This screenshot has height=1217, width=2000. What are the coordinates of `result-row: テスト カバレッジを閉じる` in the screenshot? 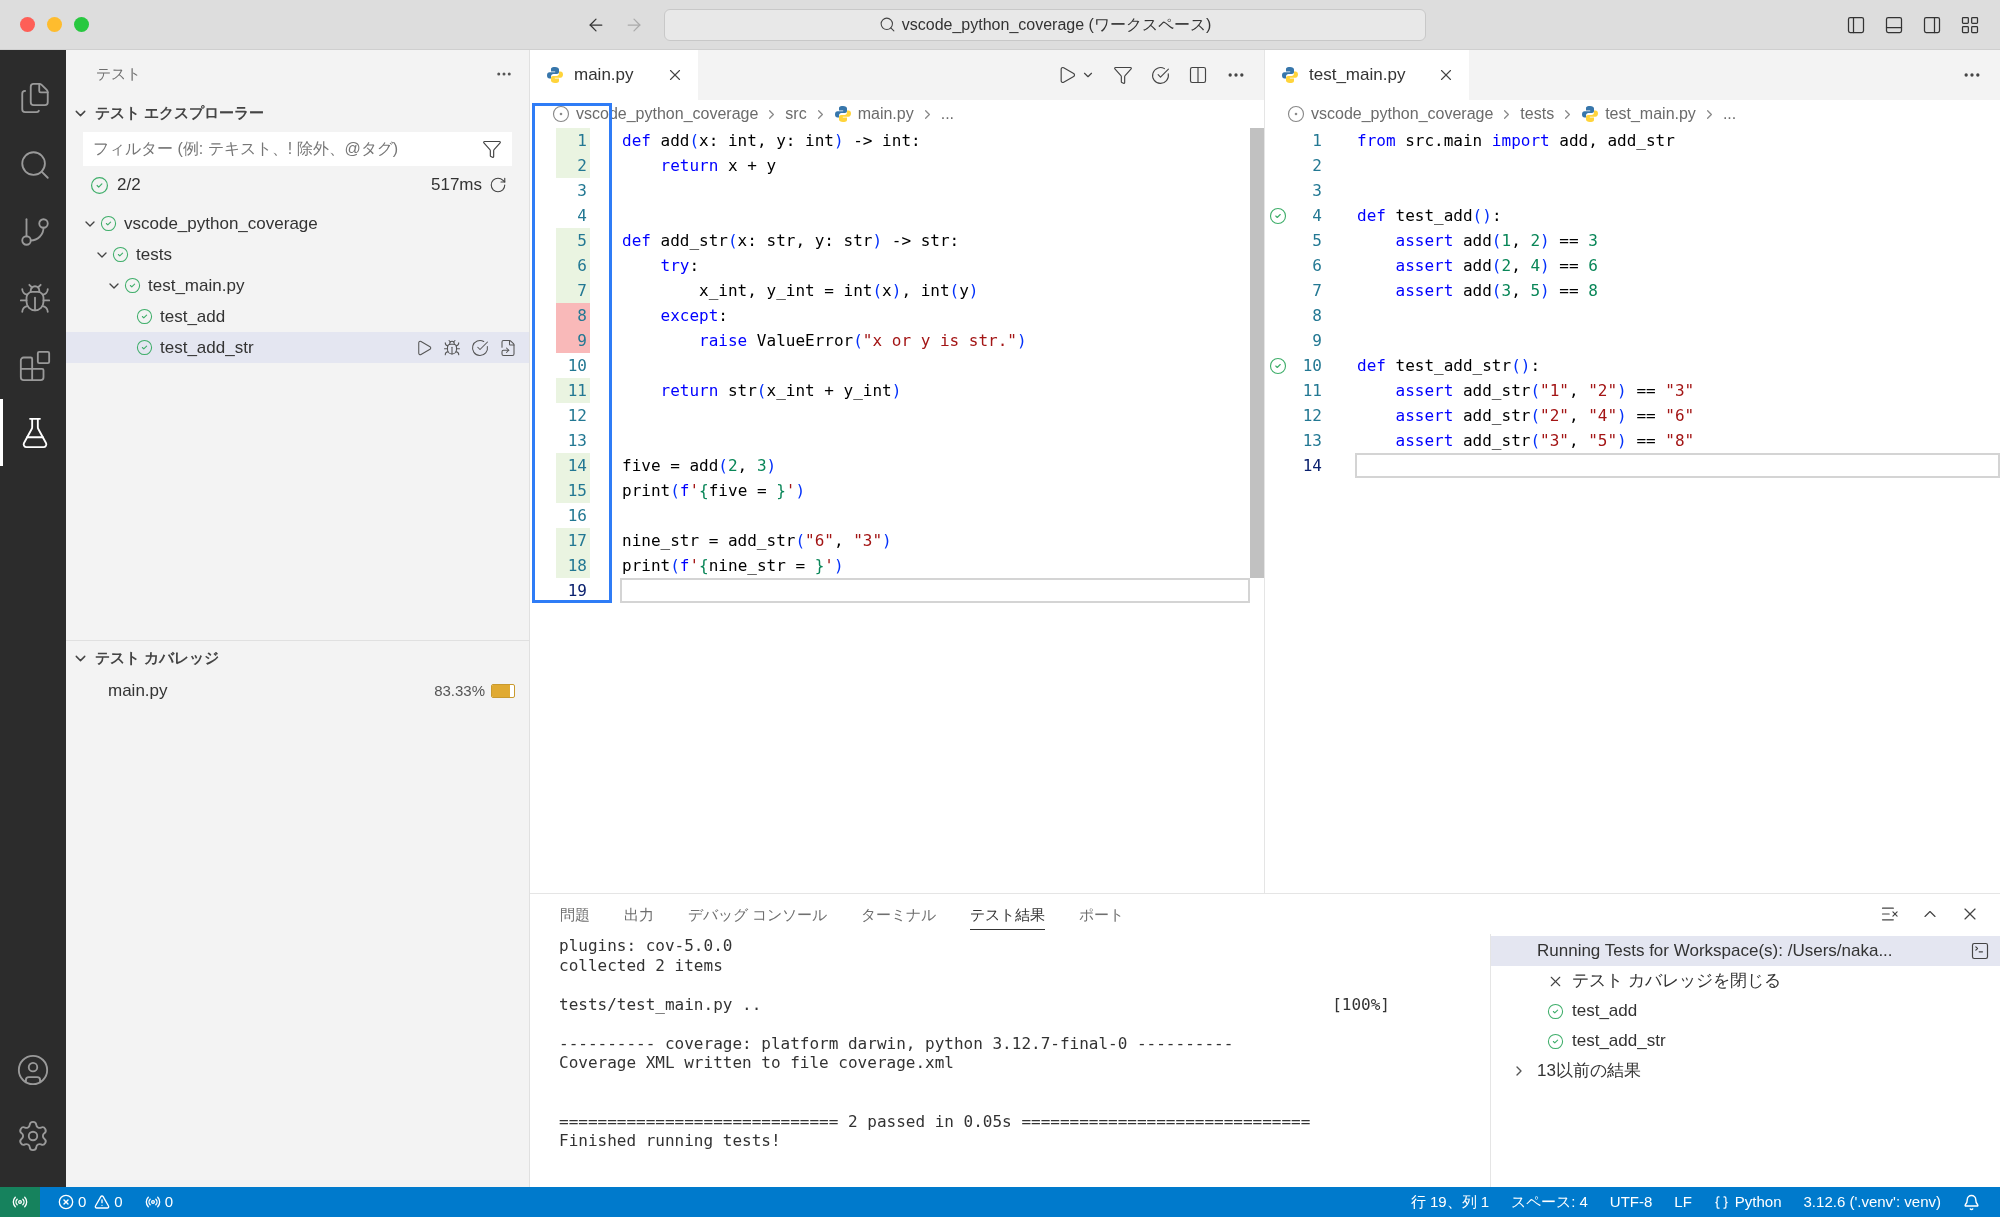 It's located at (1745, 981).